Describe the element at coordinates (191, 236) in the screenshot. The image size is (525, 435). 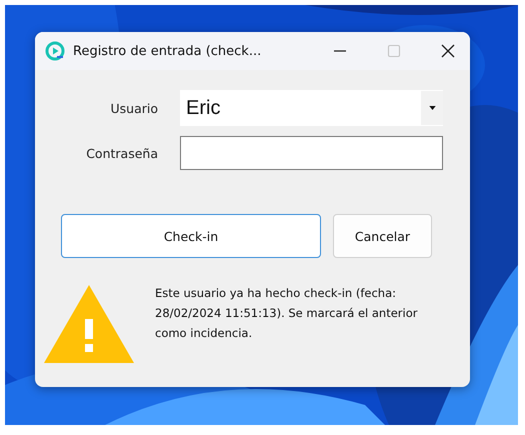
I see `check-in-button: Check-in` at that location.